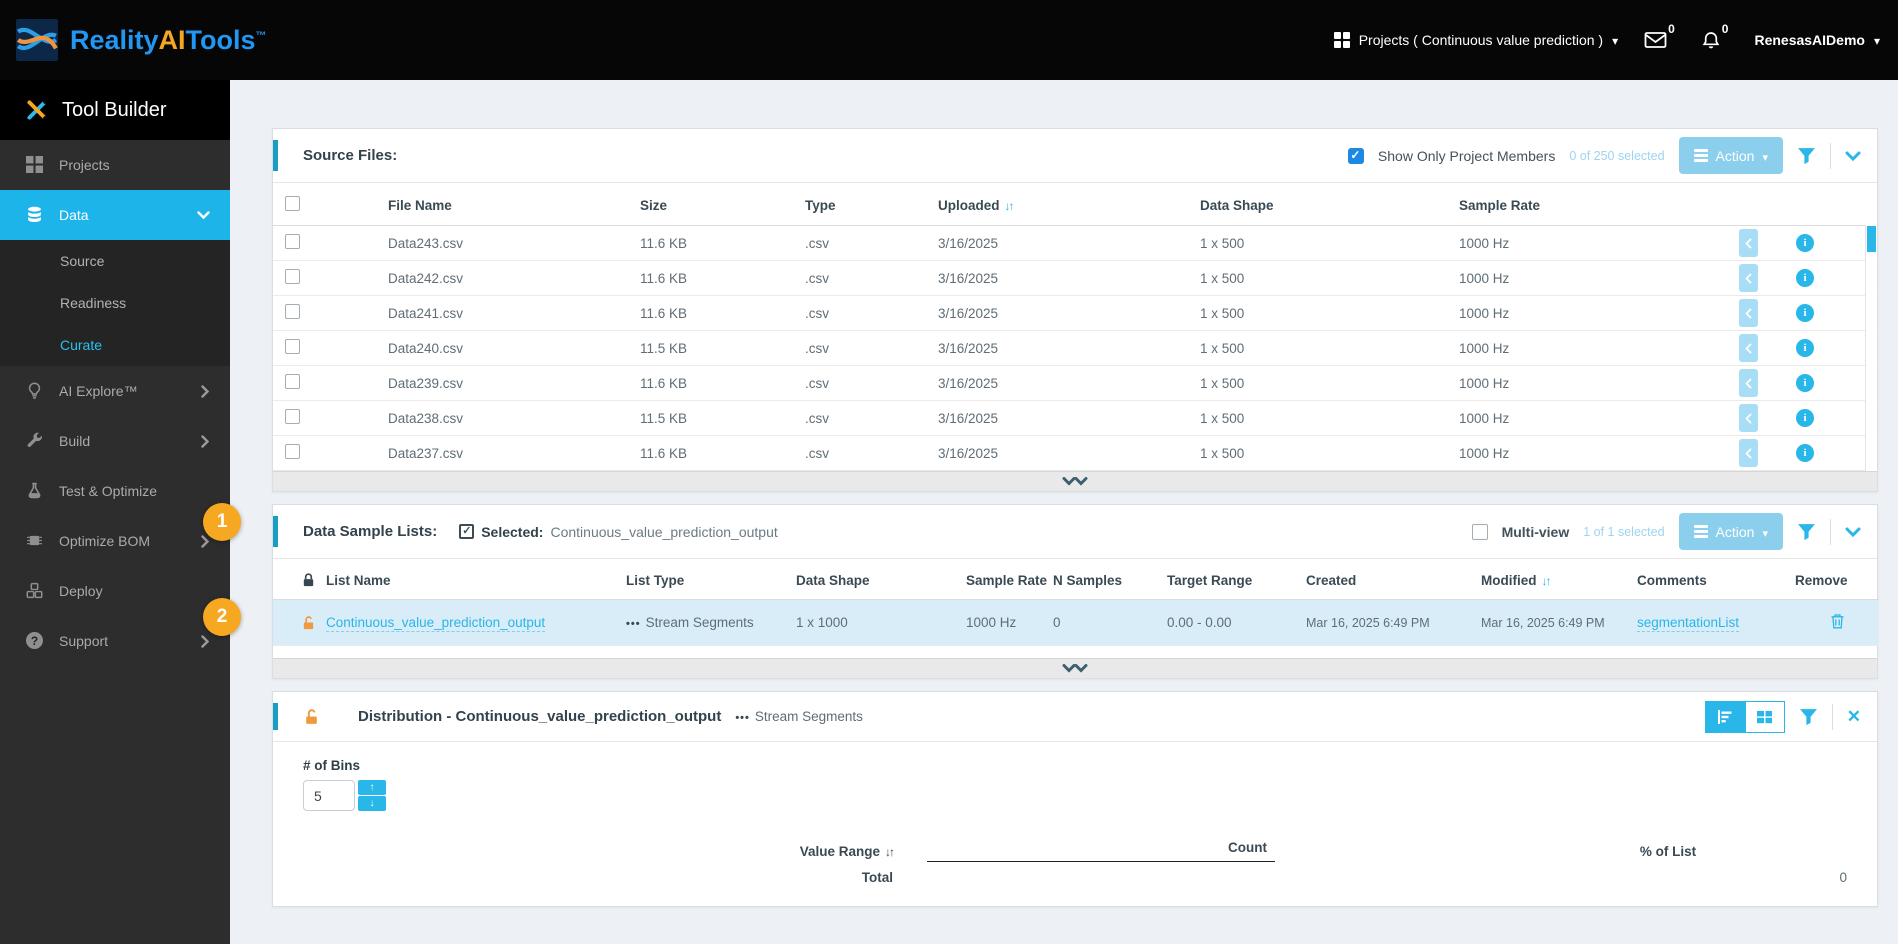 The image size is (1898, 944). I want to click on wrench-icon, so click(35, 441).